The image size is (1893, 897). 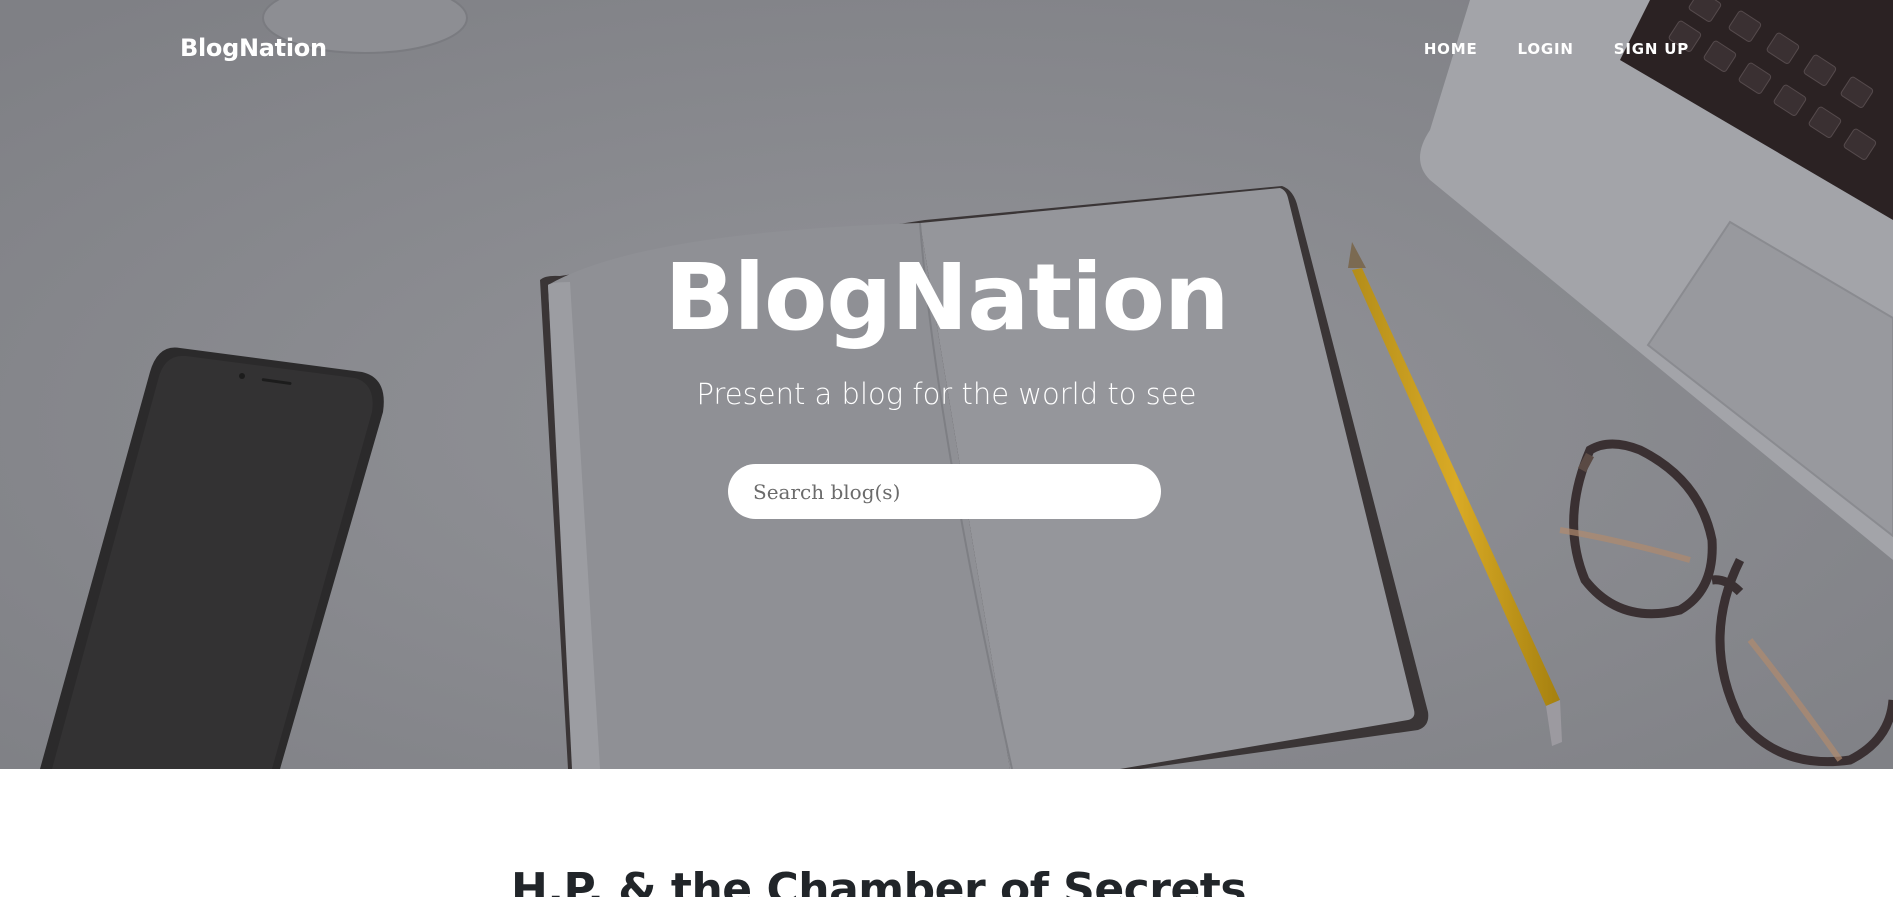 I want to click on hero-title: BlogNation, so click(x=946, y=297).